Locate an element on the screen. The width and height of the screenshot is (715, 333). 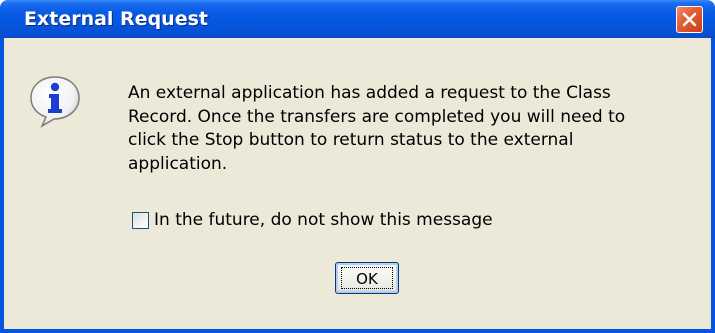
dont-show-again-label: In the future, do not show this message is located at coordinates (323, 220).